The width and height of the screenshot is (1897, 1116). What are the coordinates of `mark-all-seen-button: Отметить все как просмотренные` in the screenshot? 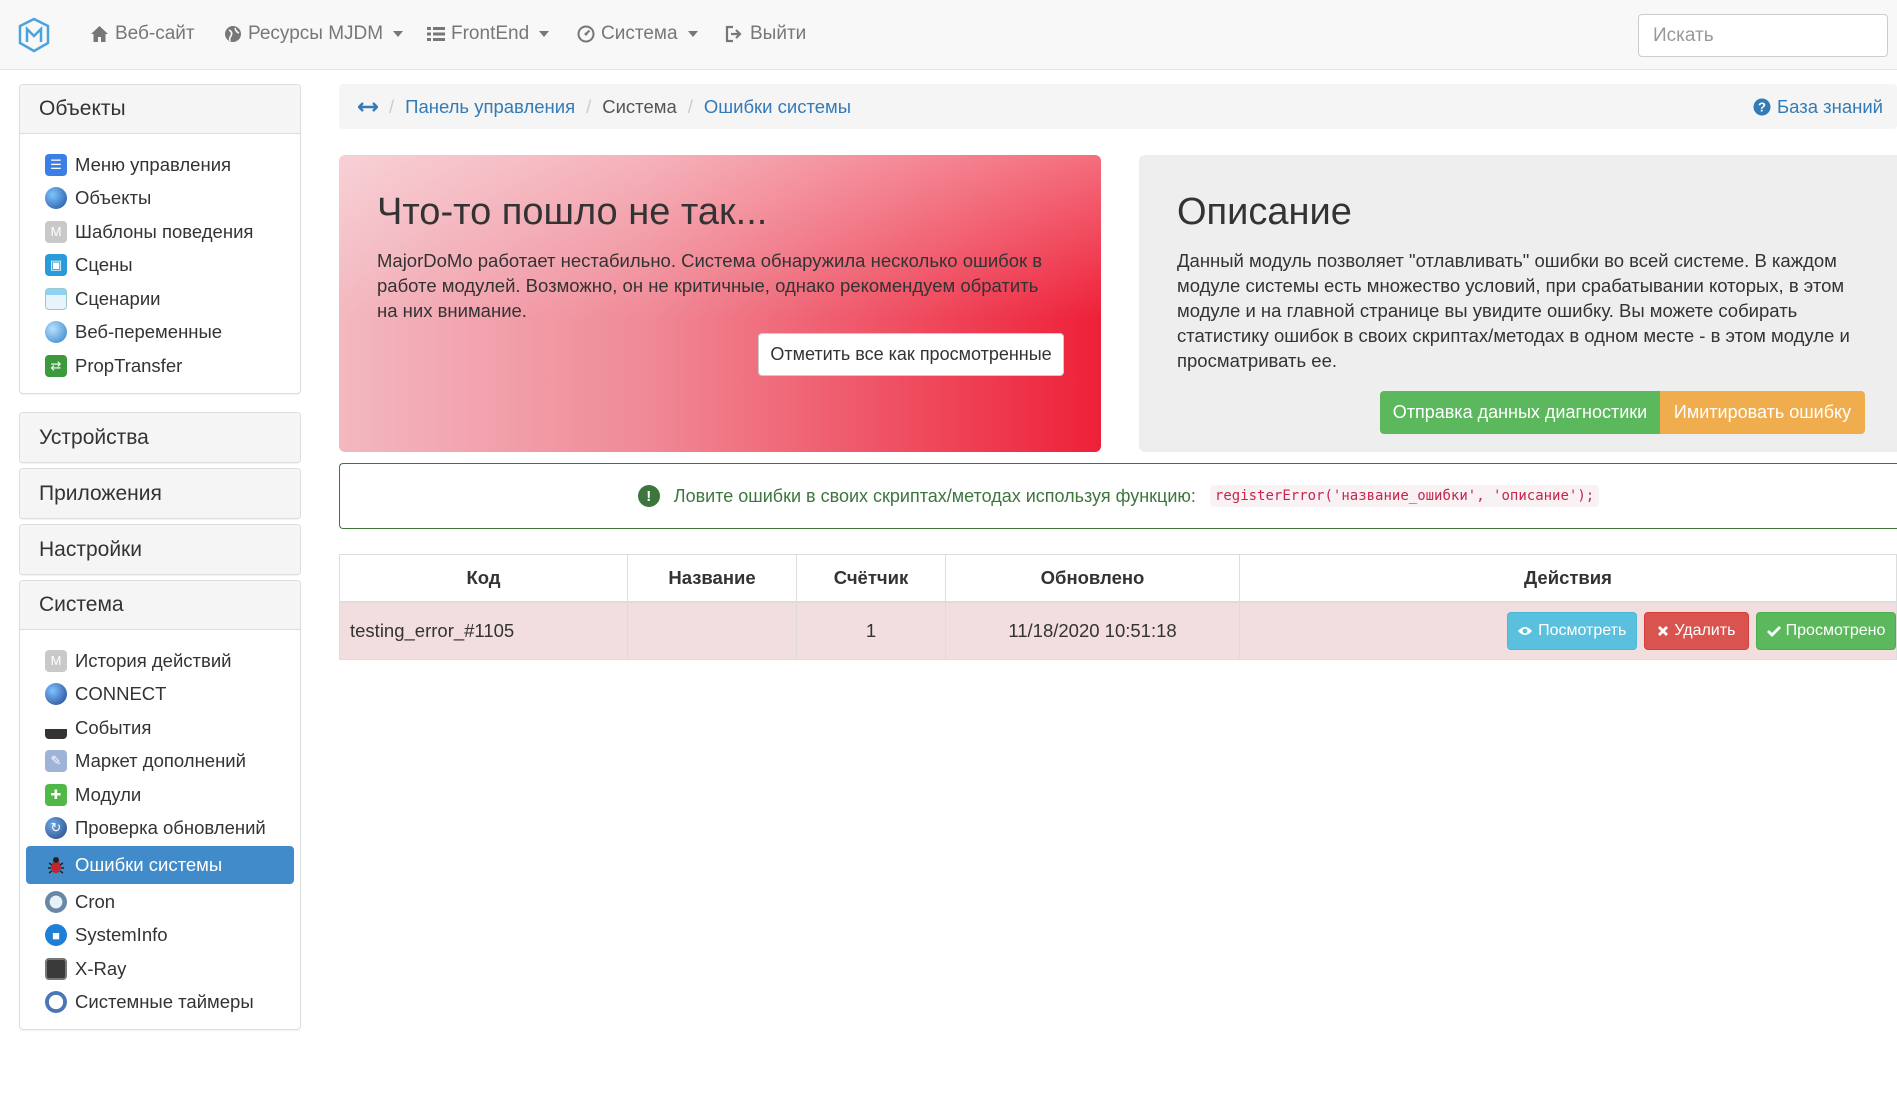 It's located at (911, 354).